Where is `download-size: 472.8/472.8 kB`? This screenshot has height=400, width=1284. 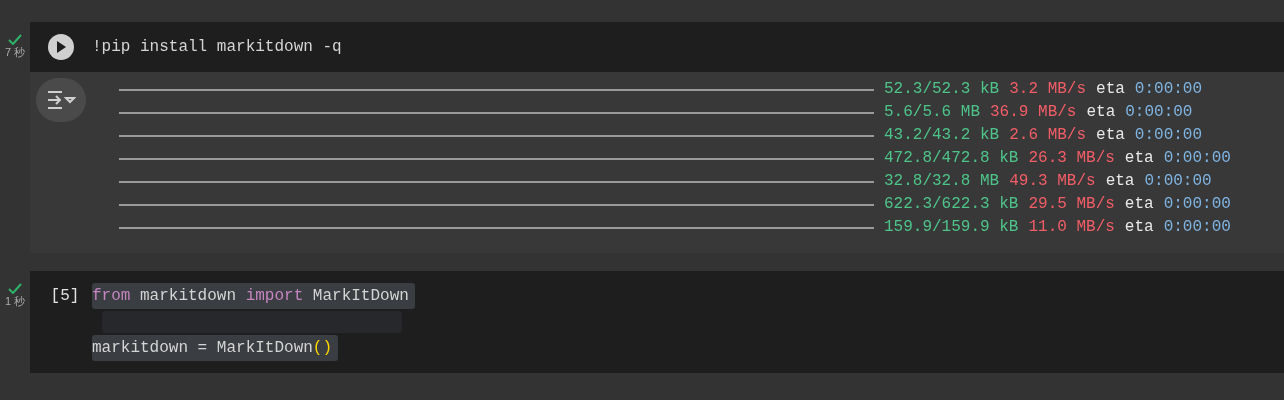 download-size: 472.8/472.8 kB is located at coordinates (951, 158).